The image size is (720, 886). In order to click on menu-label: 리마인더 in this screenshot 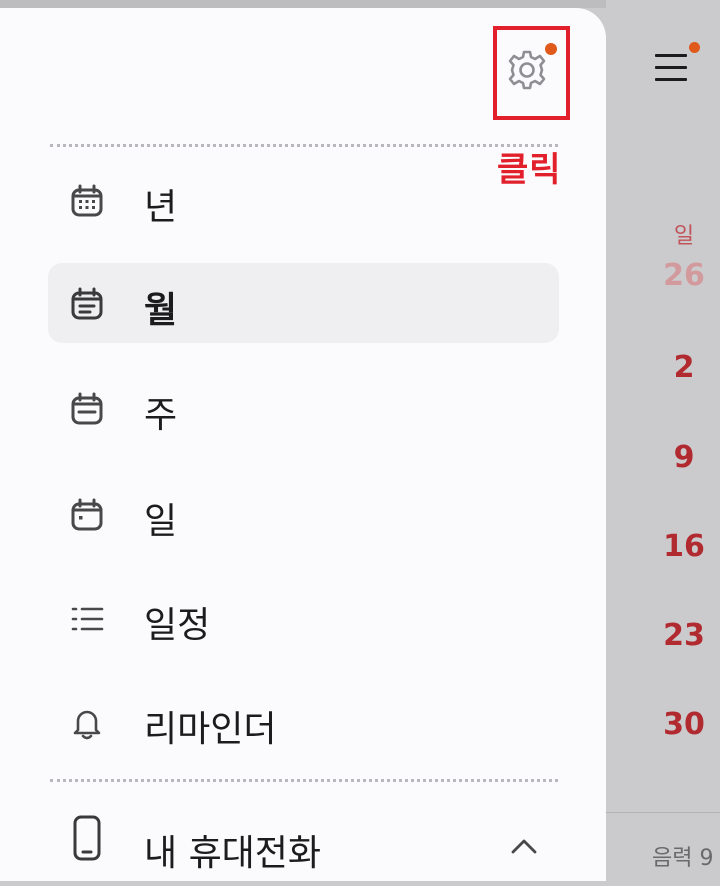, I will do `click(210, 729)`.